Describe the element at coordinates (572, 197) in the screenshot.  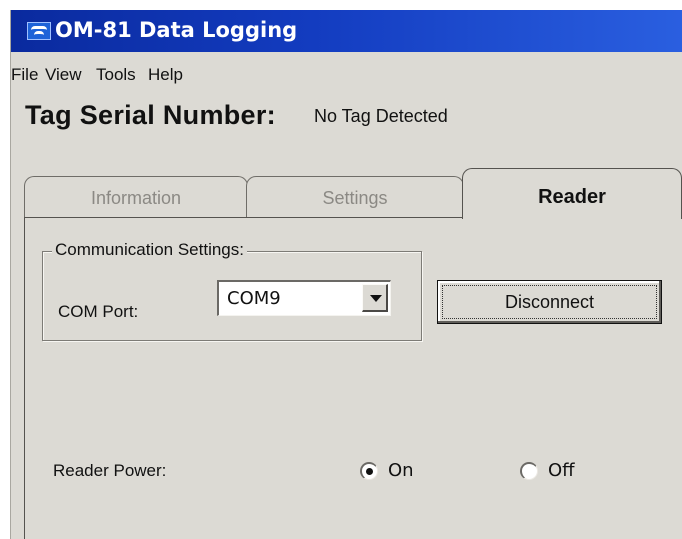
I see `tab-reader-label: Reader` at that location.